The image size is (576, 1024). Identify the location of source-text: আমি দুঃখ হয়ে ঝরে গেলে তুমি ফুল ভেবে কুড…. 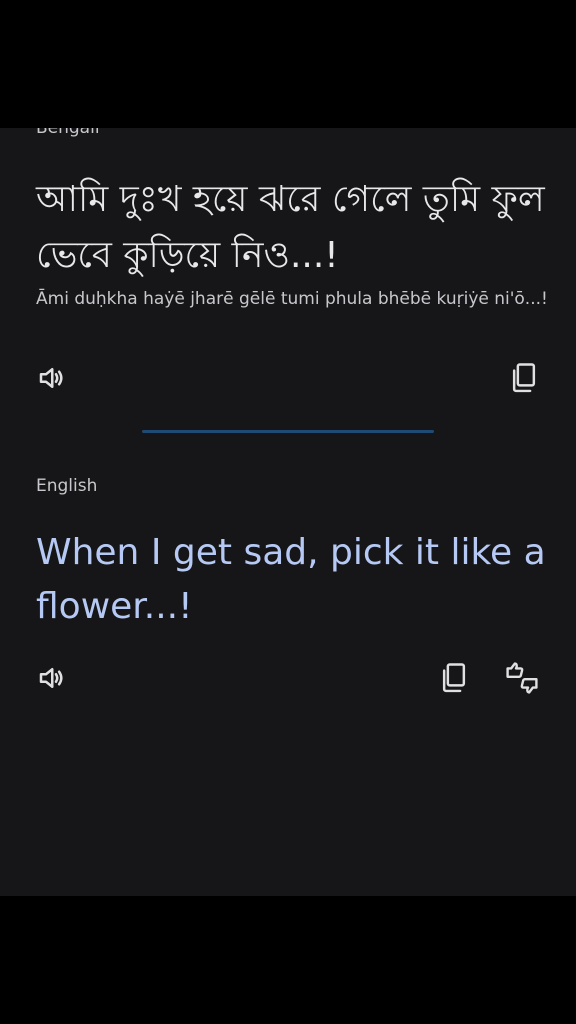
(296, 228).